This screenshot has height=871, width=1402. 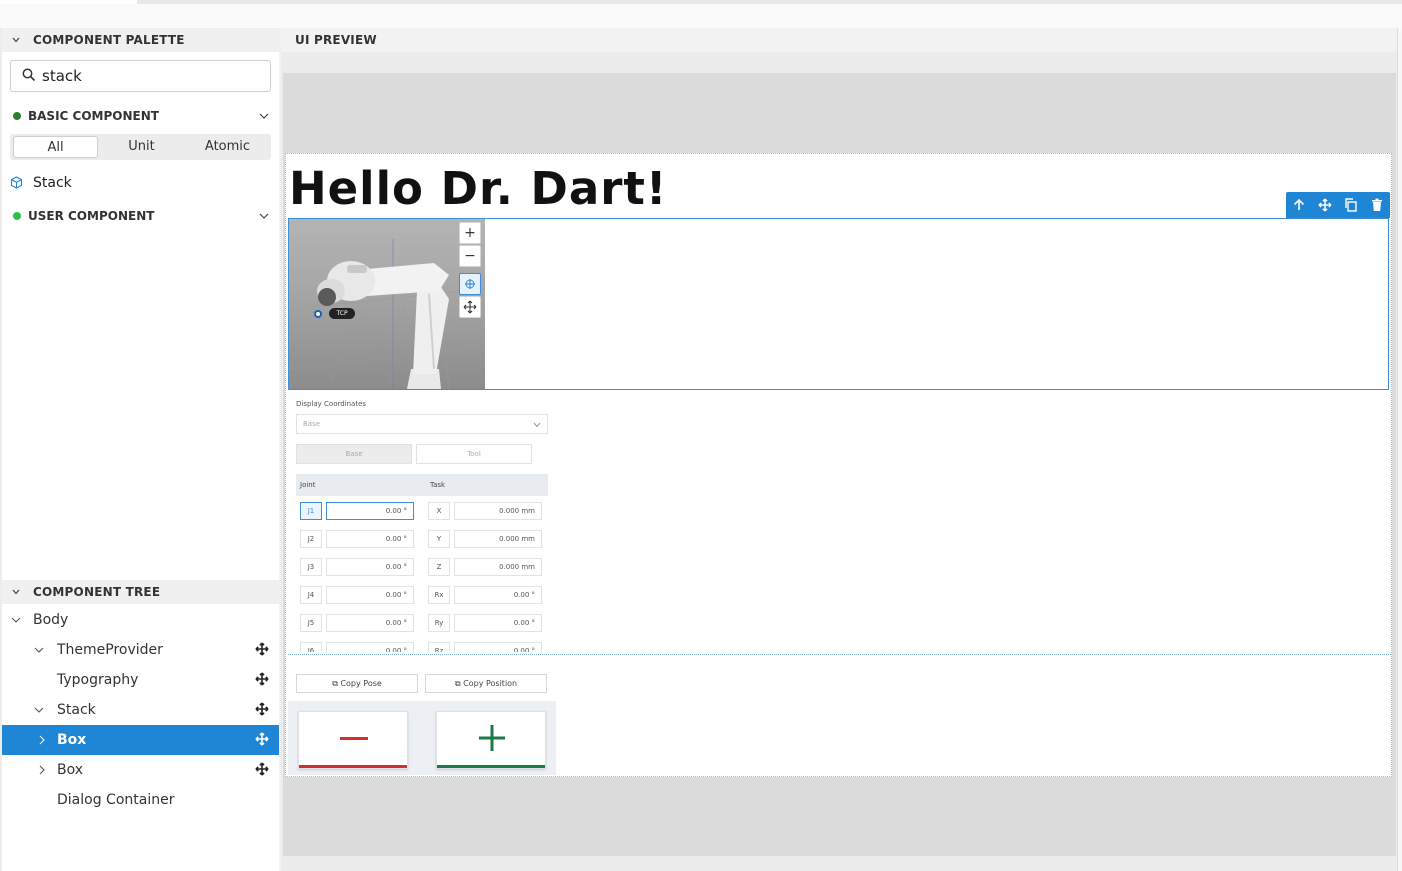 I want to click on tree-node-box-selected: Box, so click(x=140, y=740).